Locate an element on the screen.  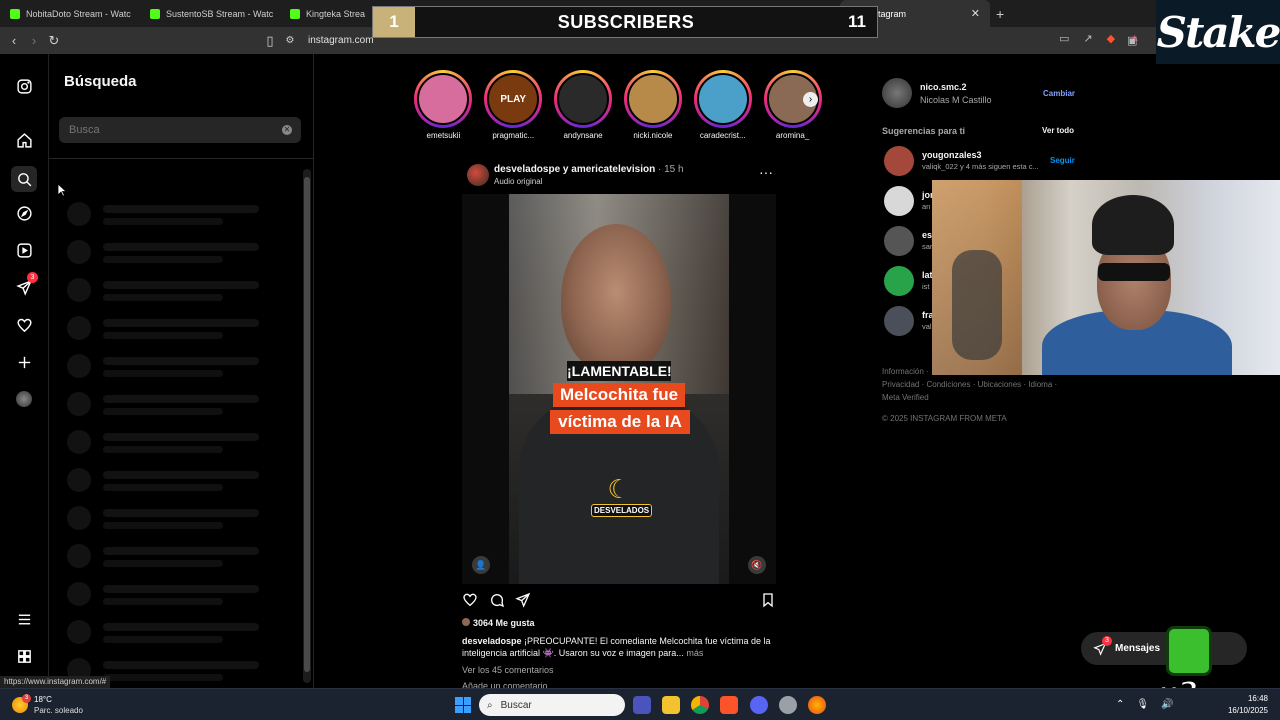
share-send-icon is located at coordinates (524, 601).